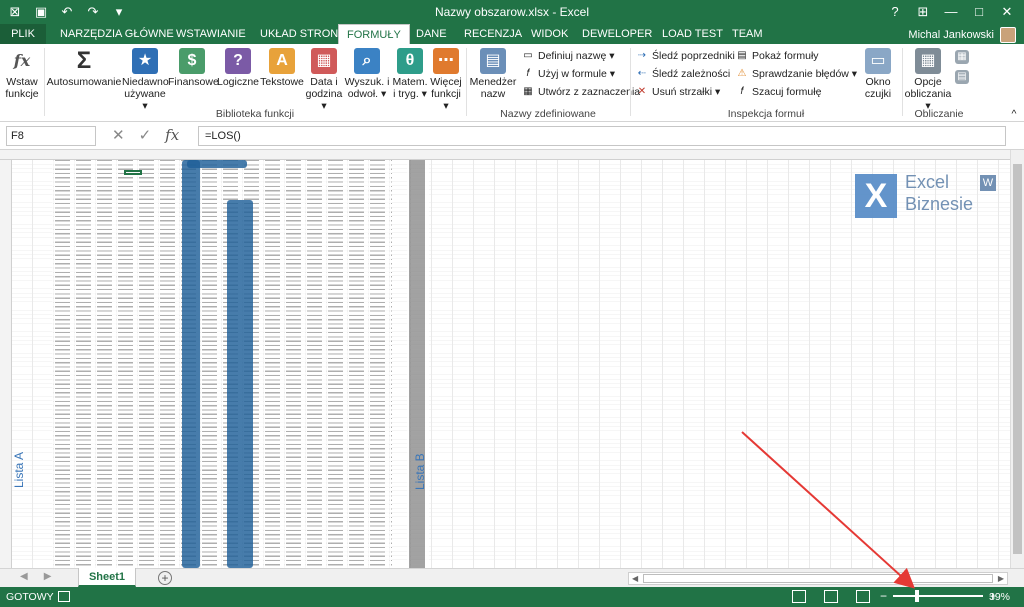  I want to click on tab-data: DANE, so click(431, 34).